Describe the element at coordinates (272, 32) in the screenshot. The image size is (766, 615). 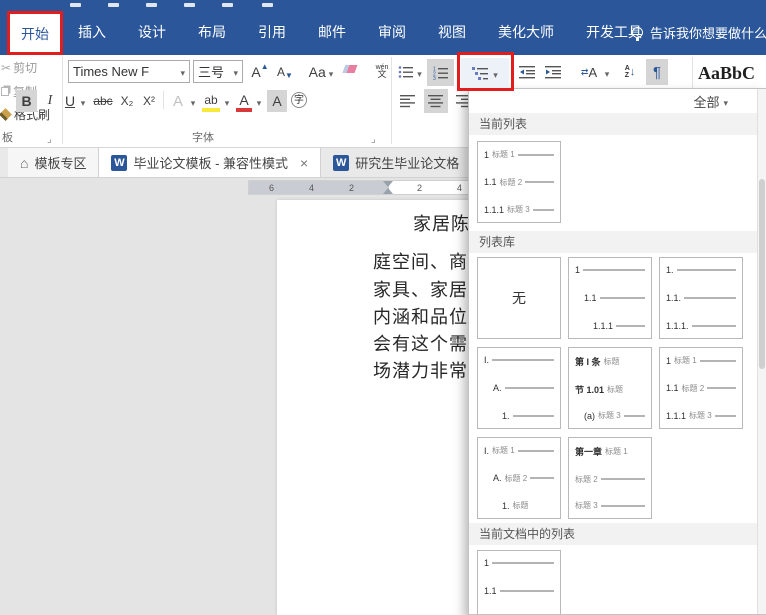
I see `tab-references: 引用` at that location.